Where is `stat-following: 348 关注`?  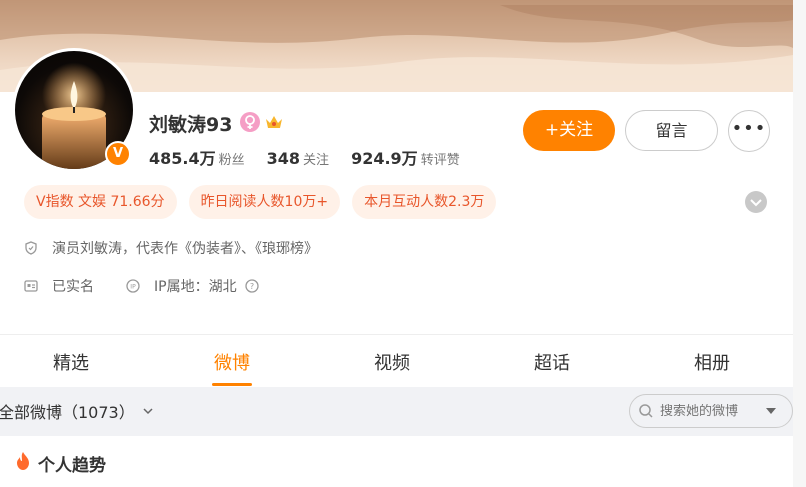 stat-following: 348 关注 is located at coordinates (298, 158).